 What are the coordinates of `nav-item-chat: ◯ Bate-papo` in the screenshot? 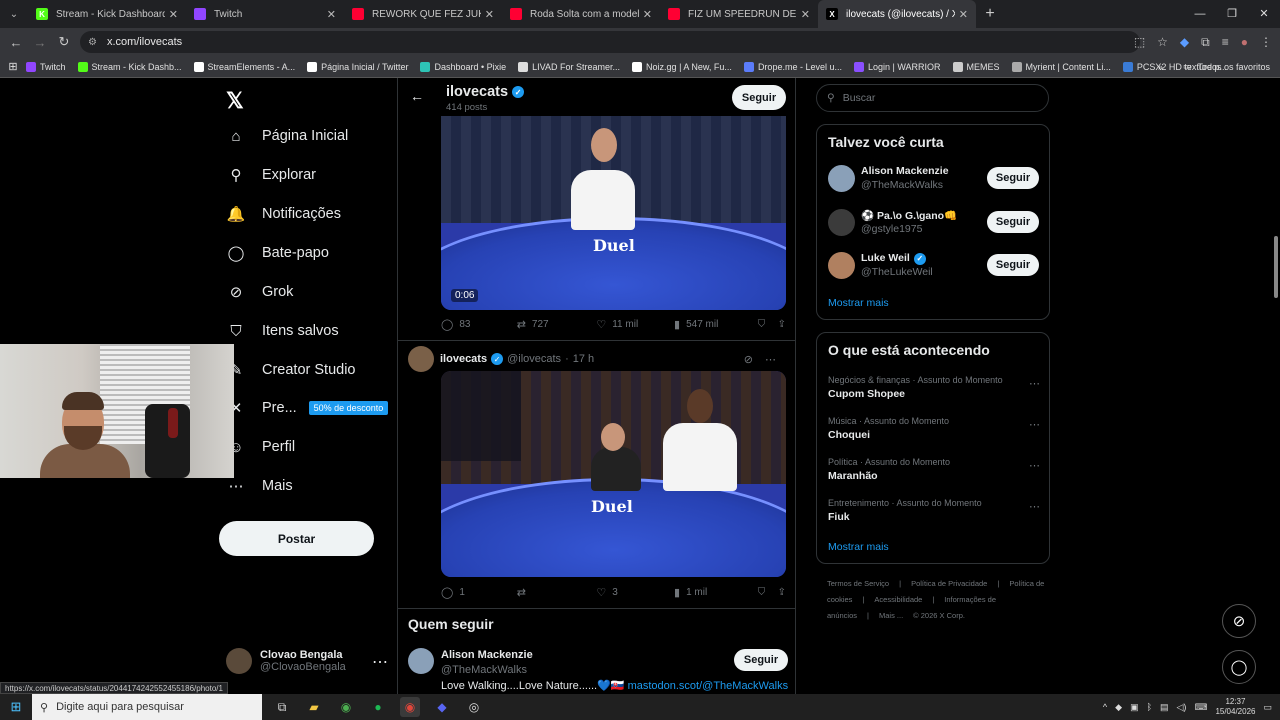 It's located at (277, 253).